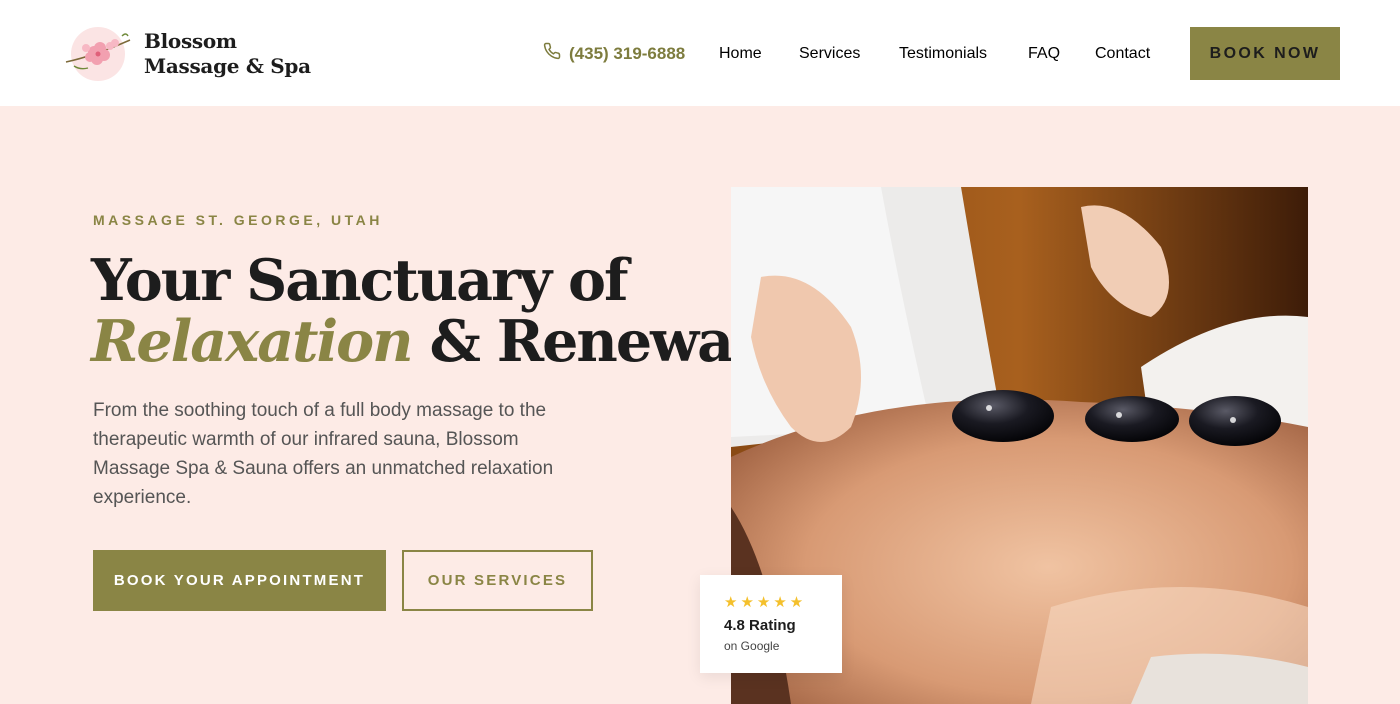  What do you see at coordinates (1265, 53) in the screenshot?
I see `book-now-button: BOOK NOW` at bounding box center [1265, 53].